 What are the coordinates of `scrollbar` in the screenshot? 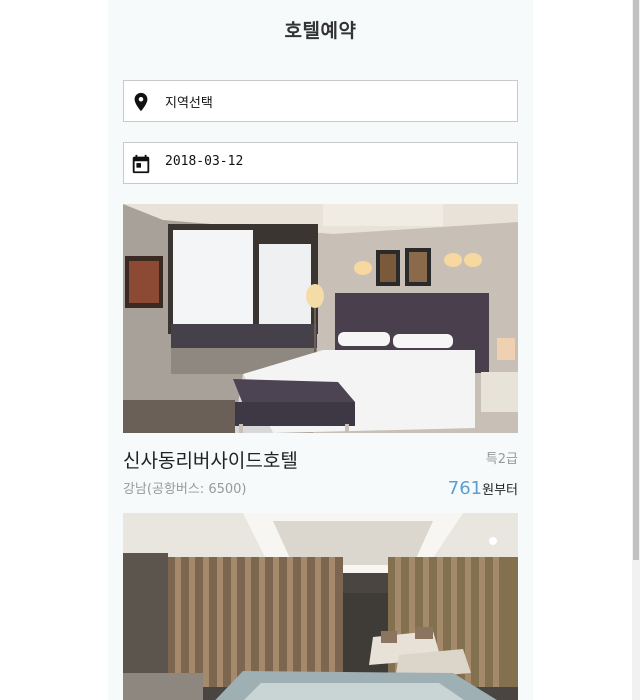 It's located at (636, 350).